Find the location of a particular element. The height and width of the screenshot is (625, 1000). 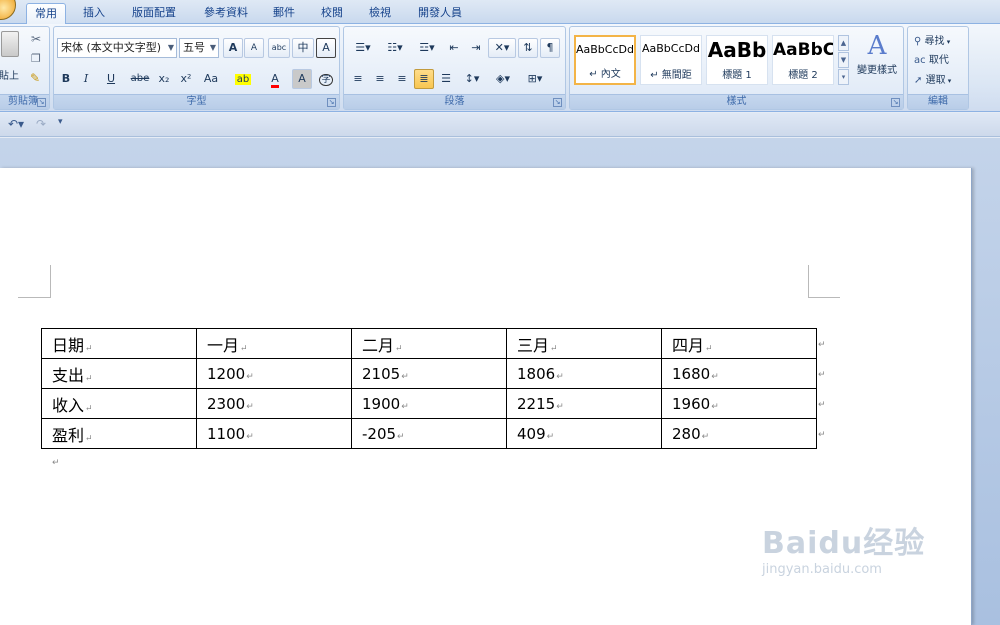

table-cell: 1806↵ is located at coordinates (584, 373).